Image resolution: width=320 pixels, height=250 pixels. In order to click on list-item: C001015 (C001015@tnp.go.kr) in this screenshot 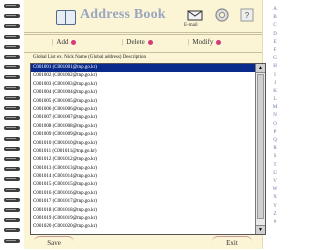, I will do `click(143, 185)`.